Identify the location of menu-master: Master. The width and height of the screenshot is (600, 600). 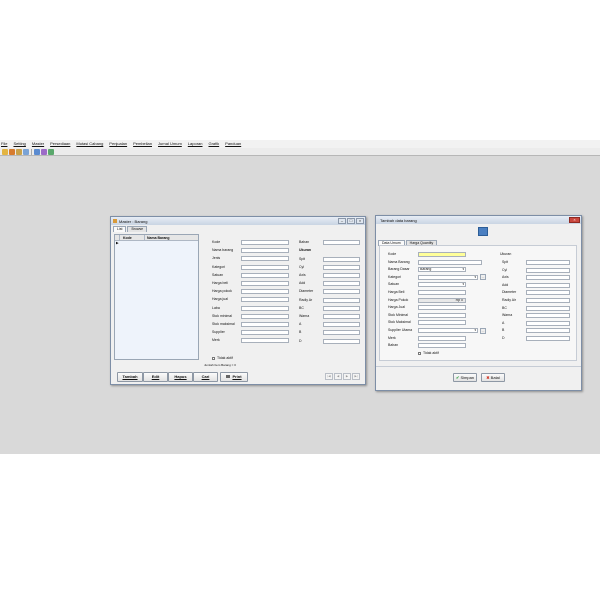
(38, 144).